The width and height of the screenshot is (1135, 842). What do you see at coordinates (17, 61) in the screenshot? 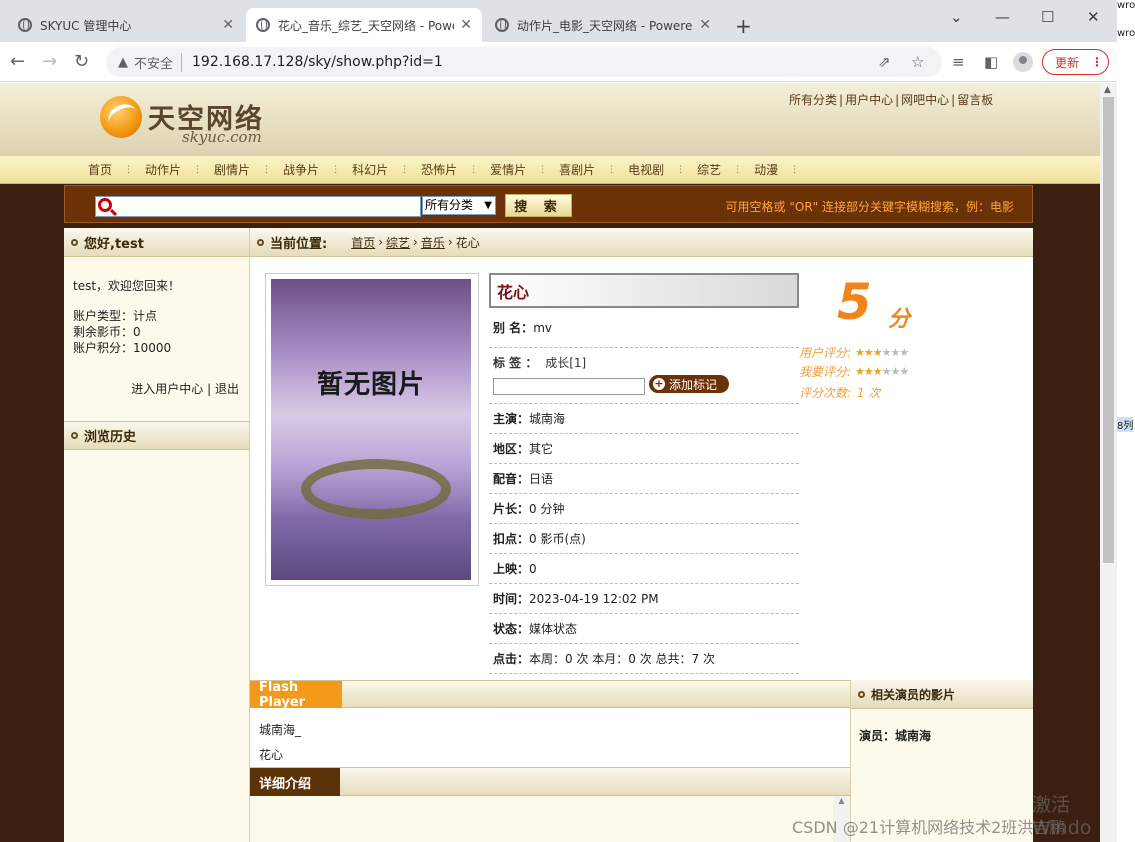
I see `back-arrow-icon: ←` at bounding box center [17, 61].